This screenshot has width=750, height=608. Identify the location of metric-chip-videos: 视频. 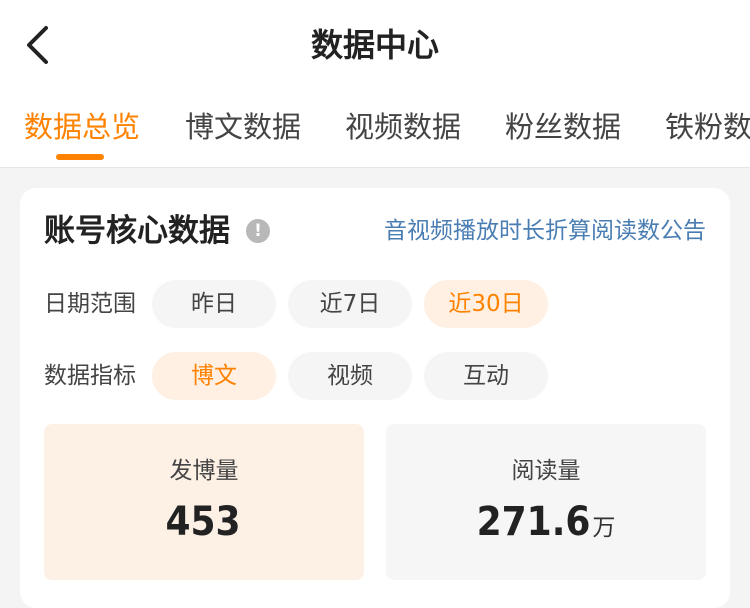
(350, 376).